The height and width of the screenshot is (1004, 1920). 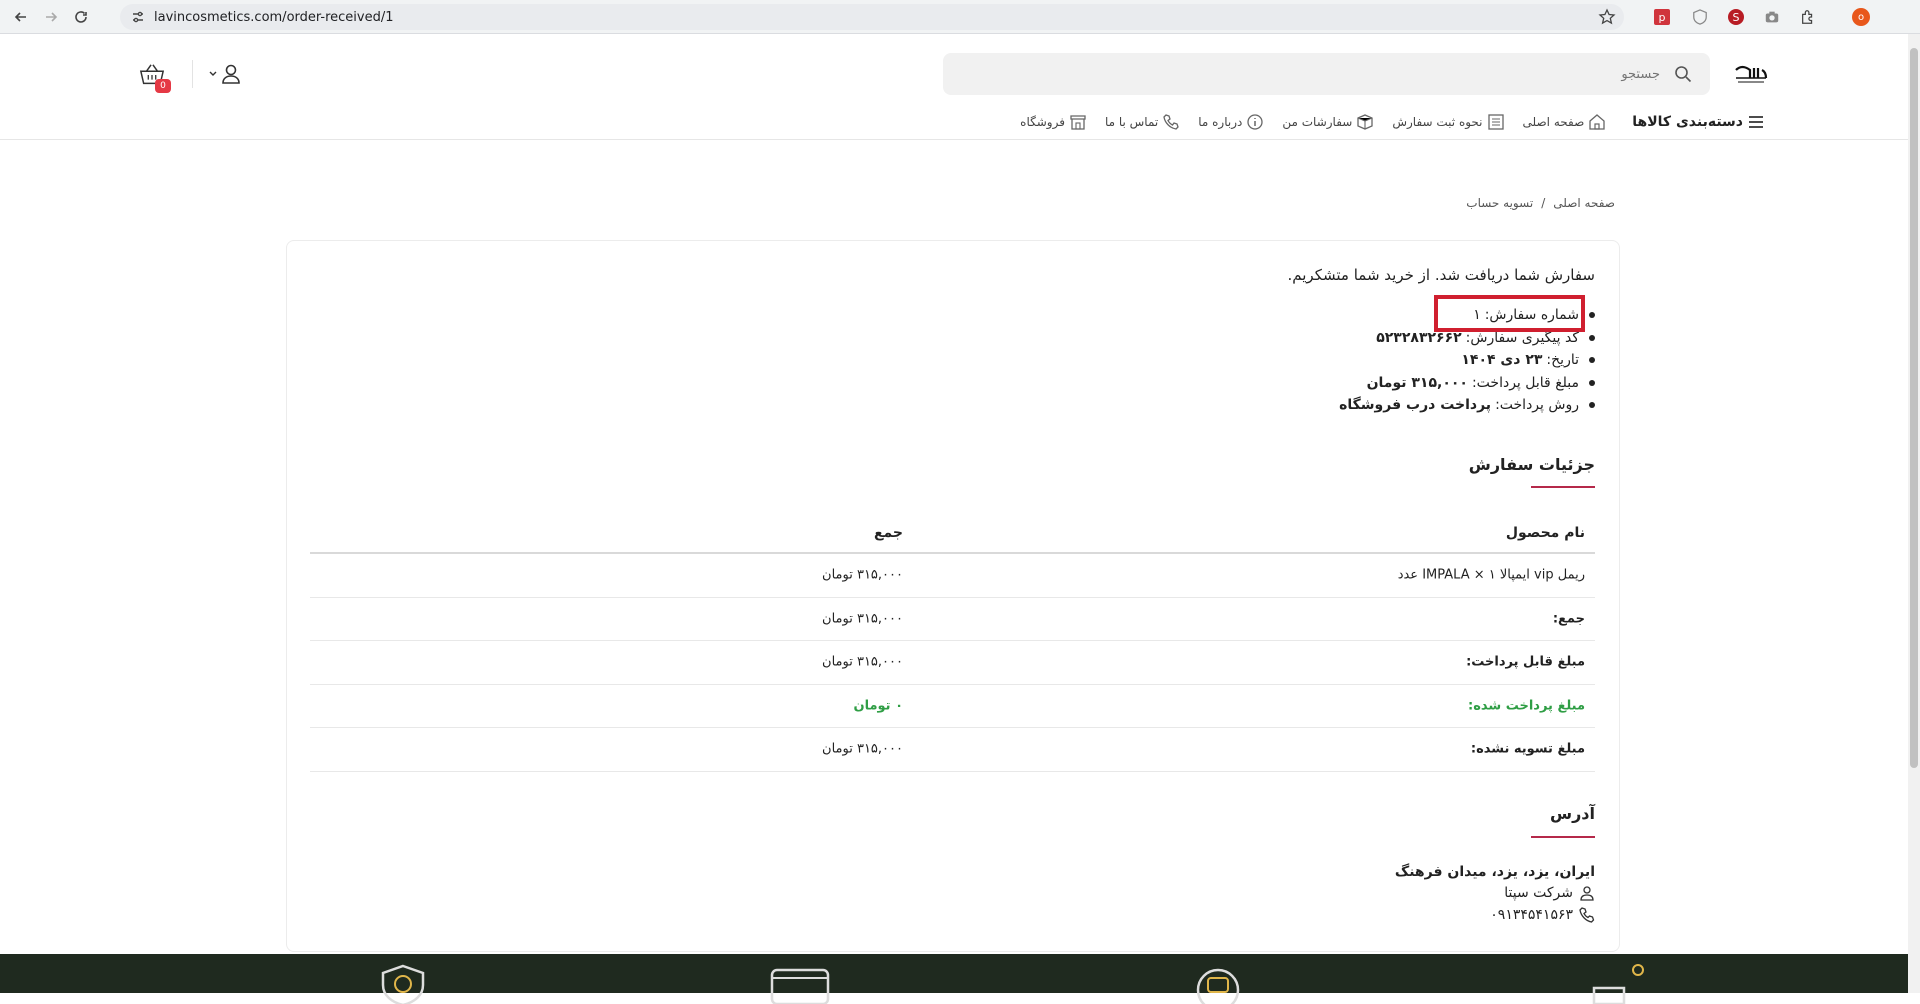 What do you see at coordinates (1500, 203) in the screenshot?
I see `breadcrumb-current: تسویه حساب` at bounding box center [1500, 203].